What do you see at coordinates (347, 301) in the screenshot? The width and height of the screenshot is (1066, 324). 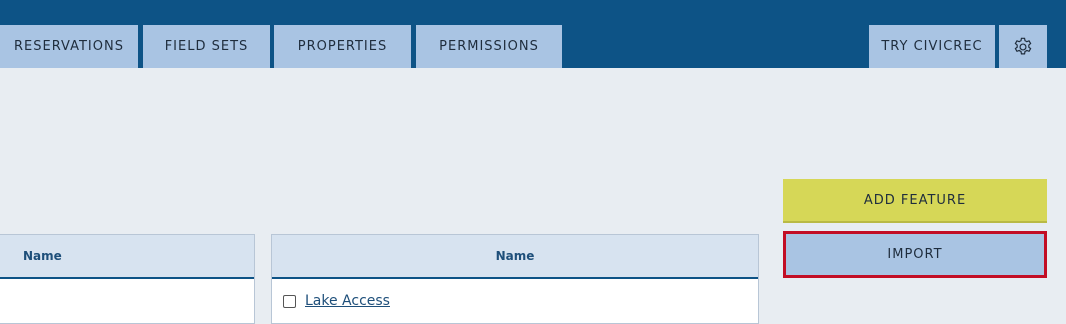 I see `feature-link: Lake Access` at bounding box center [347, 301].